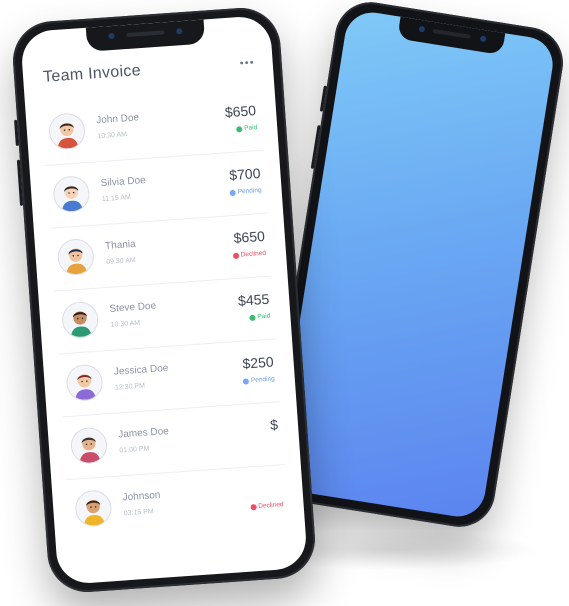  I want to click on phone-right-notch, so click(451, 36).